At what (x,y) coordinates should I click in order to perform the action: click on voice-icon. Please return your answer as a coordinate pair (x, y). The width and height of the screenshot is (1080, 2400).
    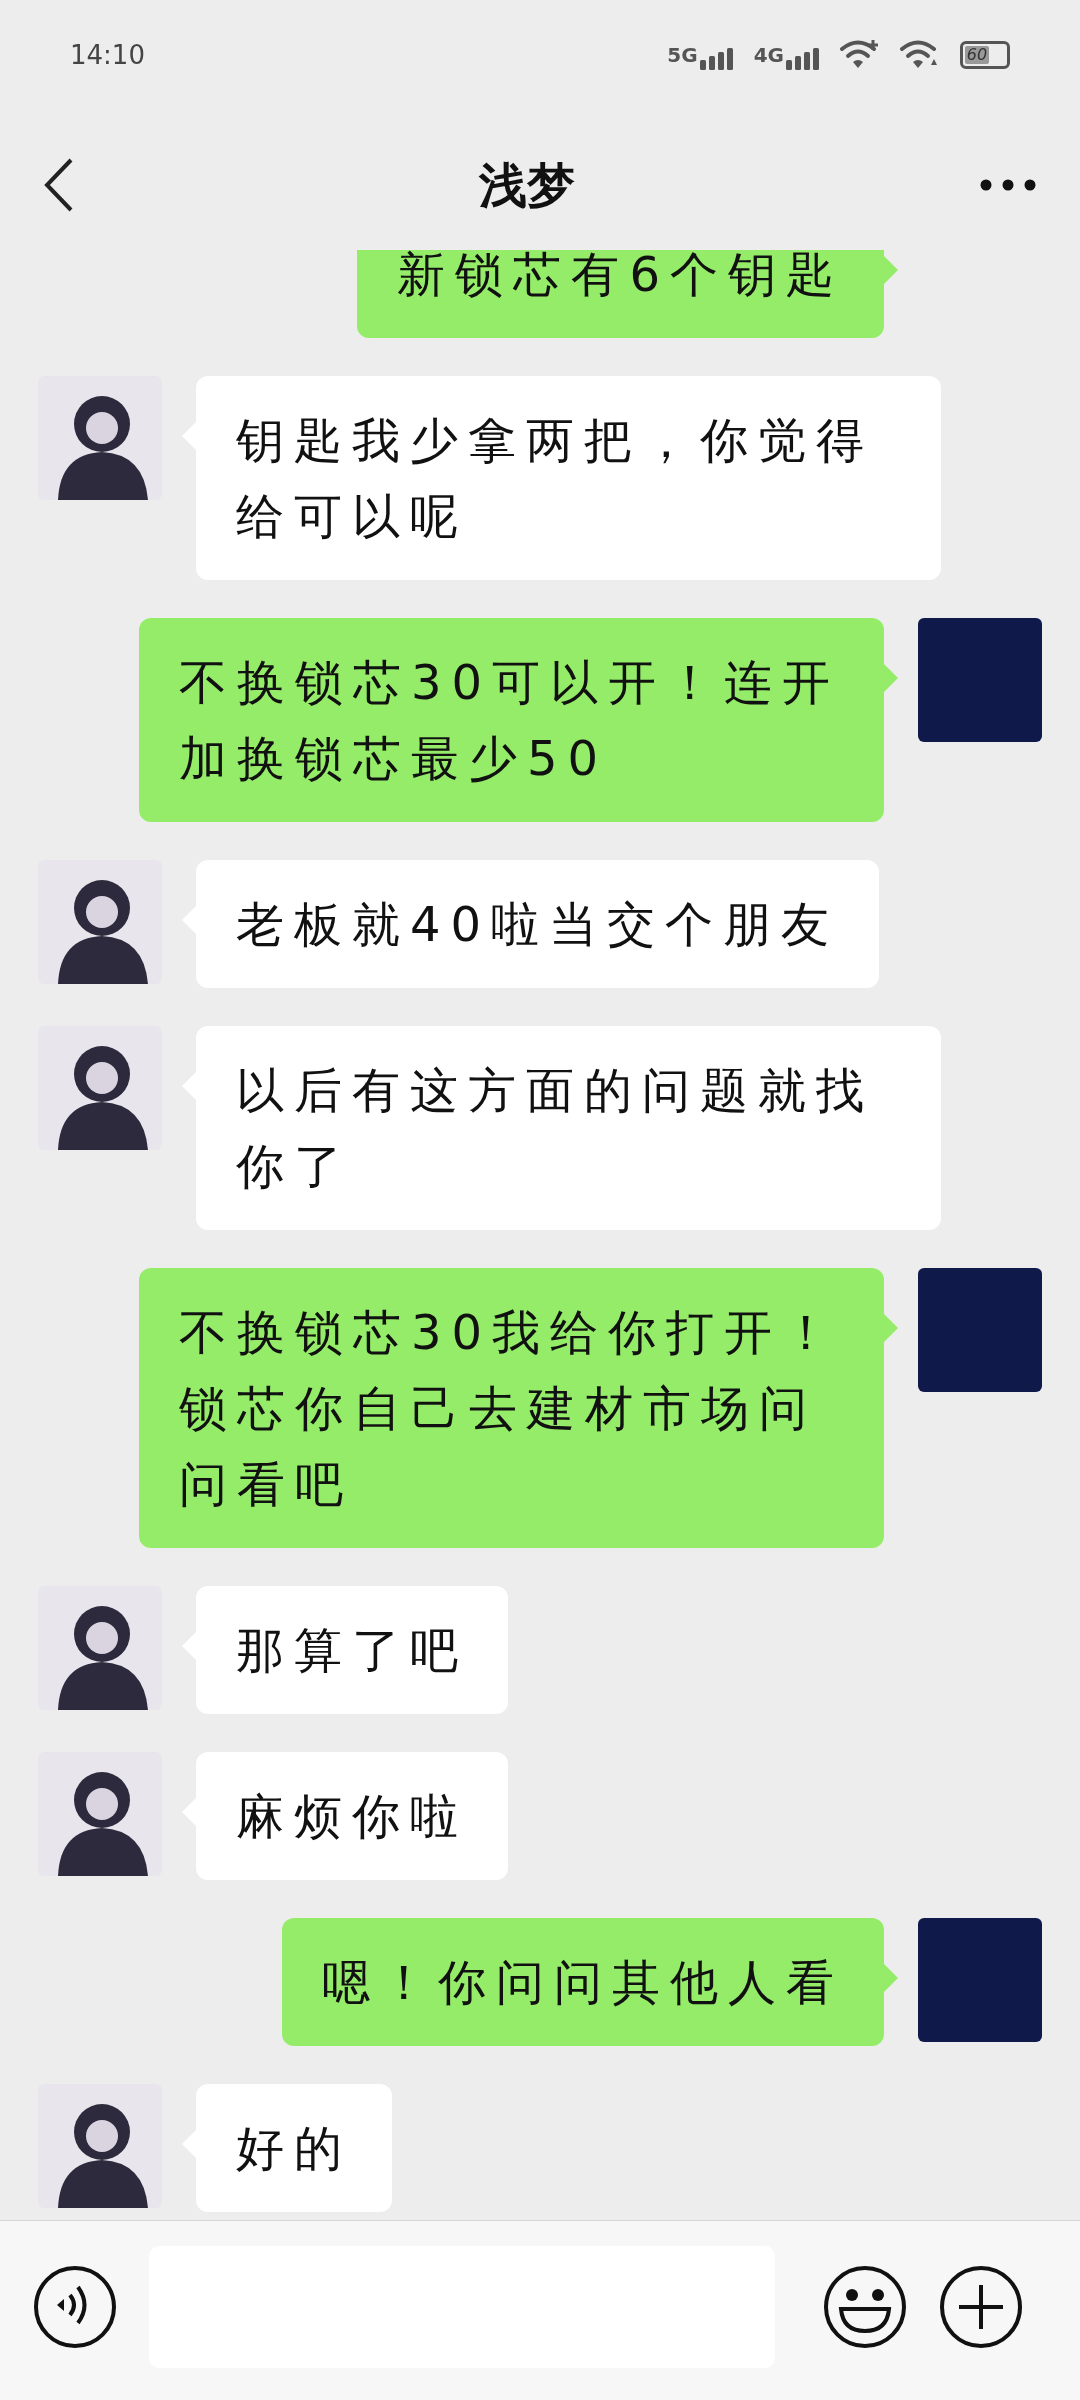
    Looking at the image, I should click on (75, 2307).